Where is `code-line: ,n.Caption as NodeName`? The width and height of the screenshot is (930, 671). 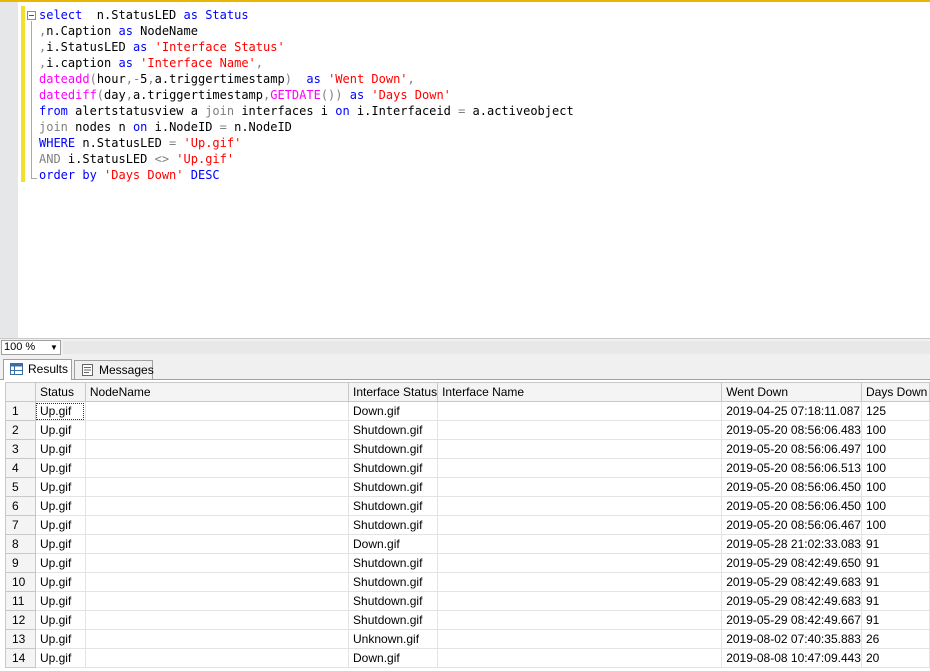
code-line: ,n.Caption as NodeName is located at coordinates (306, 31).